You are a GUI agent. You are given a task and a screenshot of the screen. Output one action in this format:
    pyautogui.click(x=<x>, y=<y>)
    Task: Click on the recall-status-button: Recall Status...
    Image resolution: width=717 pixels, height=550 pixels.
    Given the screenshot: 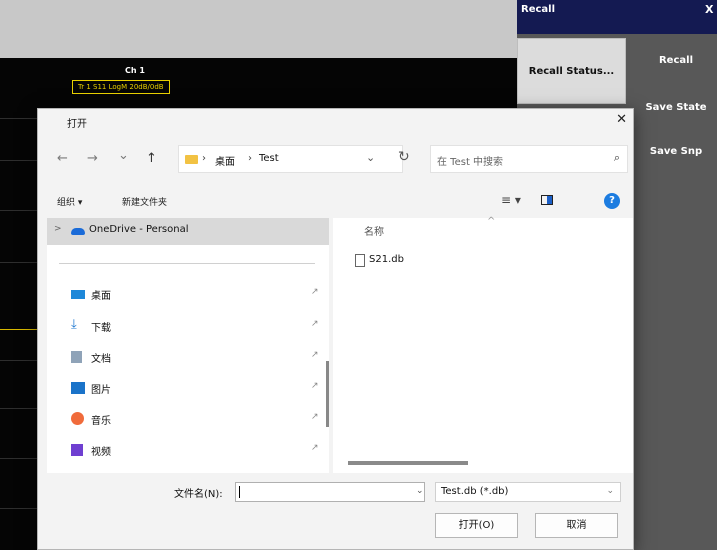 What is the action you would take?
    pyautogui.click(x=571, y=71)
    